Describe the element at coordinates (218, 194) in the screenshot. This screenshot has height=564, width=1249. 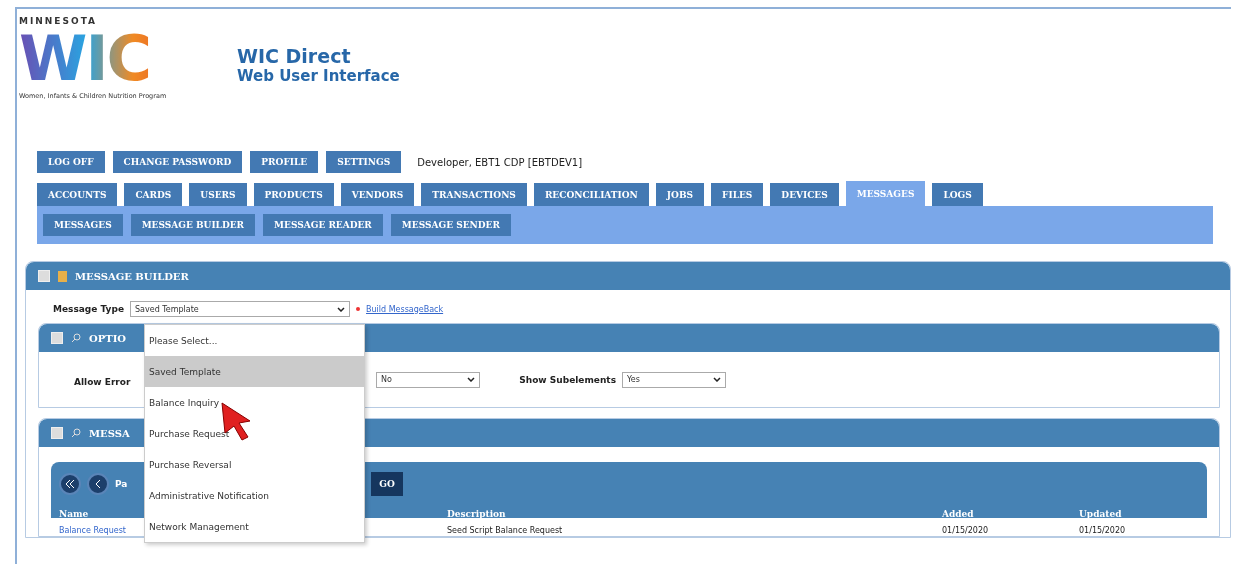
I see `nav-tab: USERS` at that location.